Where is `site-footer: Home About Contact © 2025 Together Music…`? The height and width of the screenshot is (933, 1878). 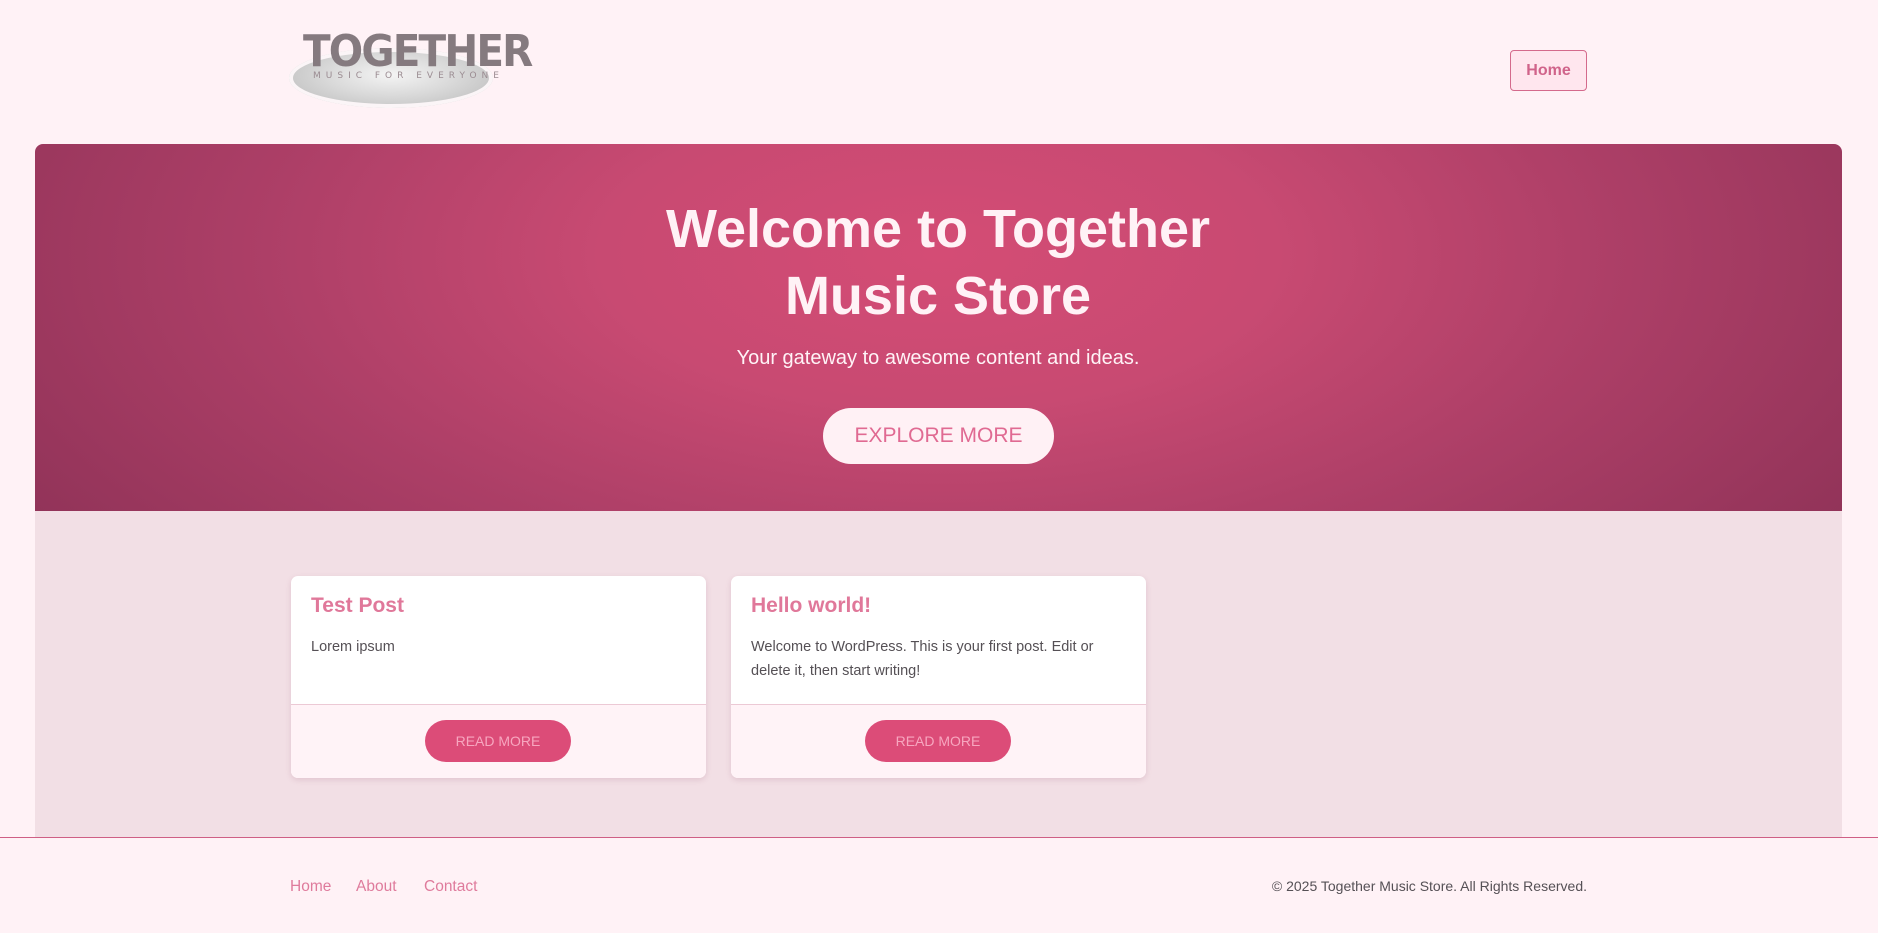
site-footer: Home About Contact © 2025 Together Music… is located at coordinates (939, 885).